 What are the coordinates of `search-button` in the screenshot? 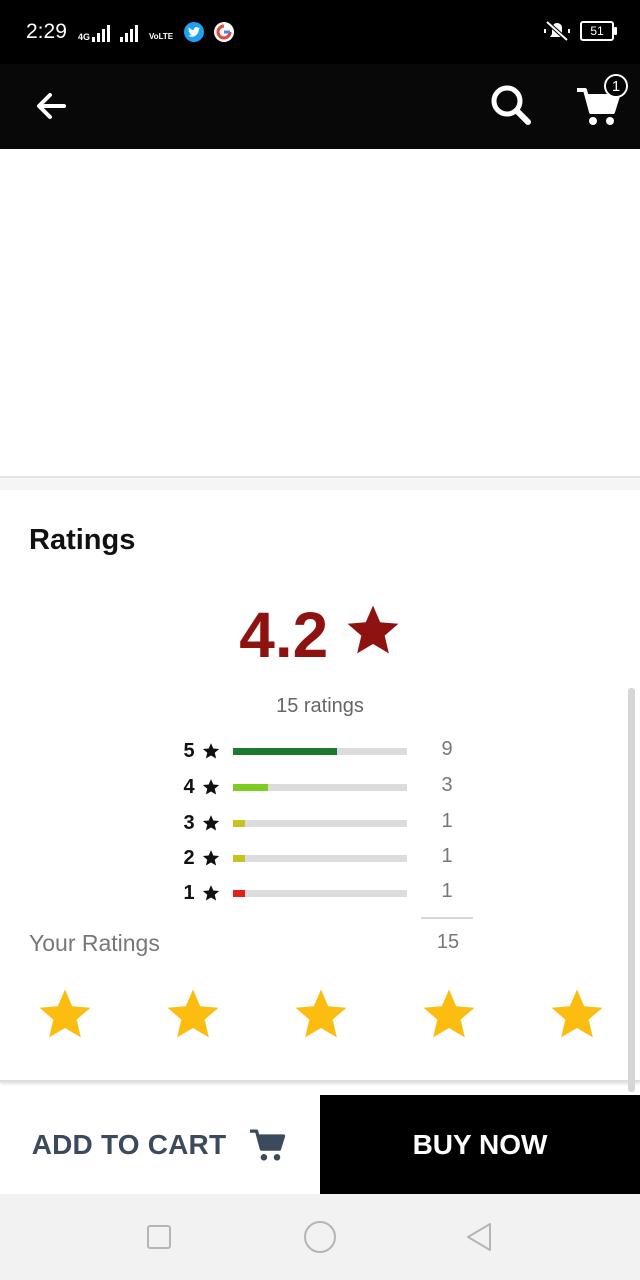 It's located at (511, 105).